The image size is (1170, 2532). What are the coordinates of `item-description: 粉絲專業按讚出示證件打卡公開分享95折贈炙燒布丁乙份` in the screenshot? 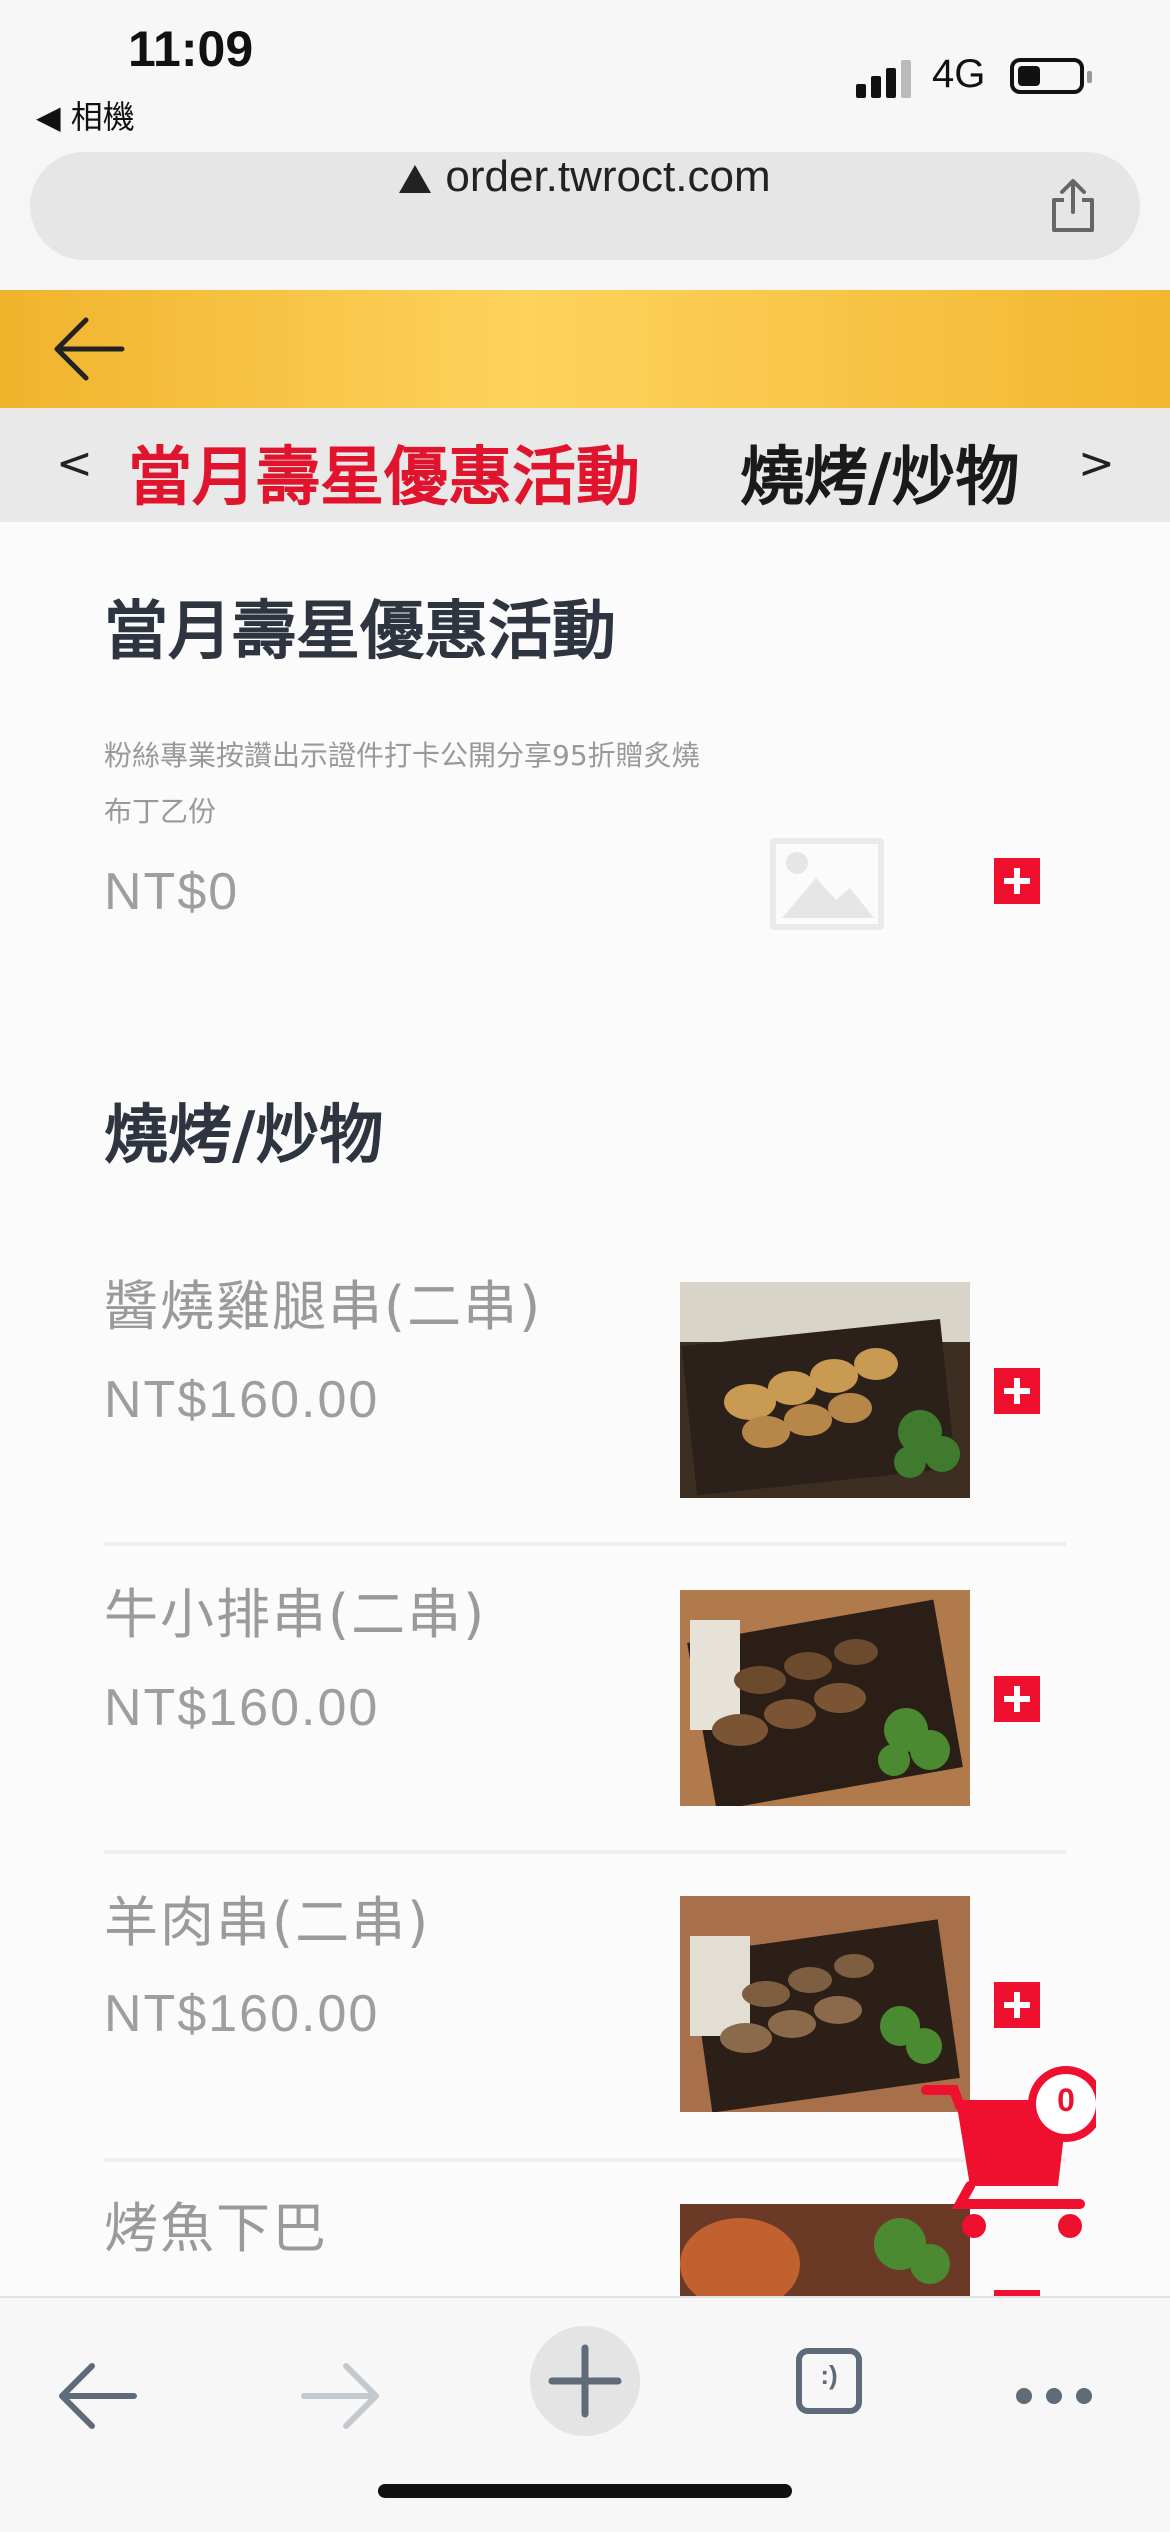 It's located at (402, 783).